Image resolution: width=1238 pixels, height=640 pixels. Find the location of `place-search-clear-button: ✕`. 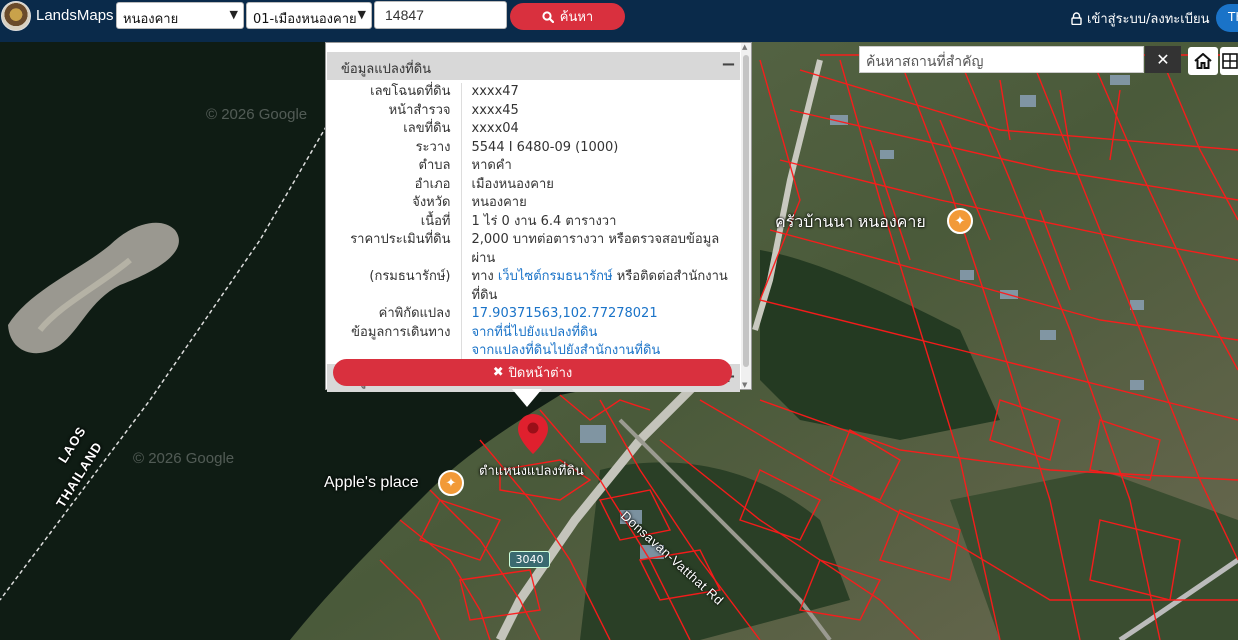

place-search-clear-button: ✕ is located at coordinates (1163, 59).